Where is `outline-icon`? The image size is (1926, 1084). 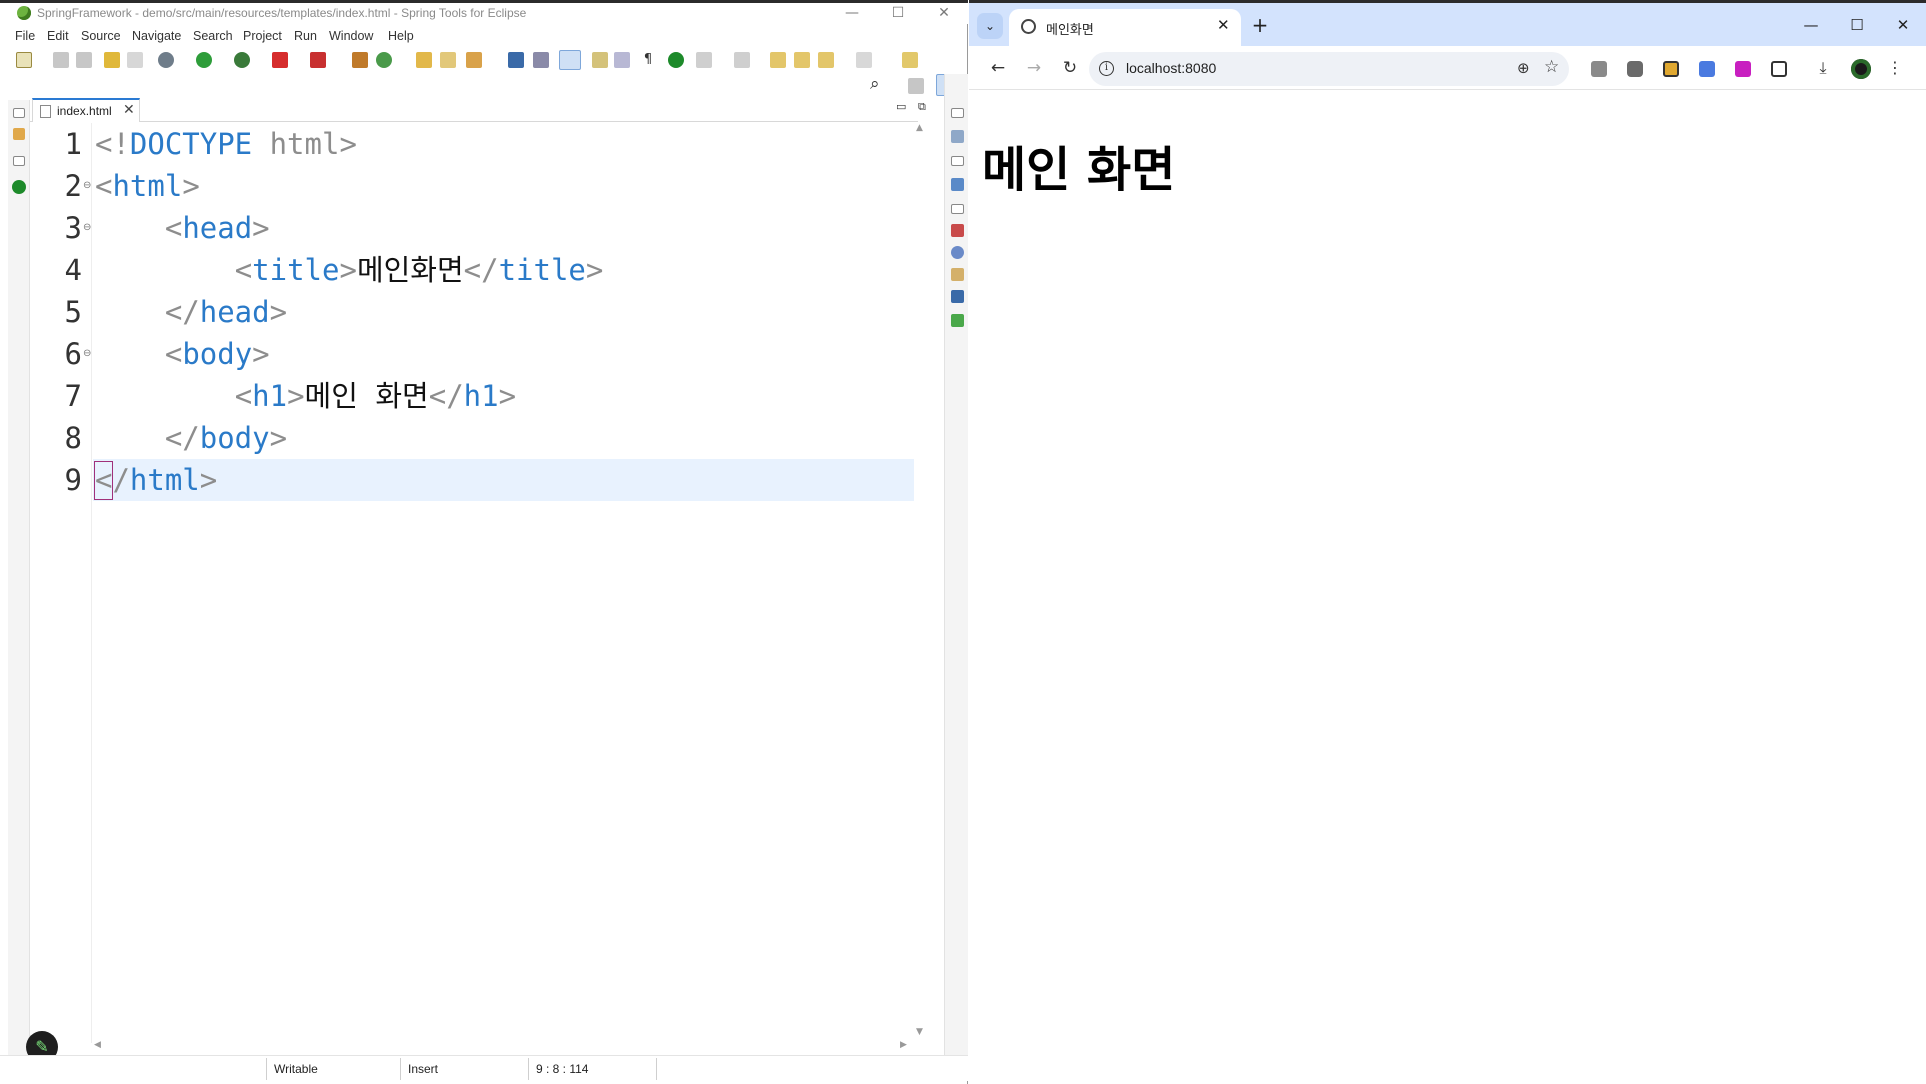 outline-icon is located at coordinates (957, 136).